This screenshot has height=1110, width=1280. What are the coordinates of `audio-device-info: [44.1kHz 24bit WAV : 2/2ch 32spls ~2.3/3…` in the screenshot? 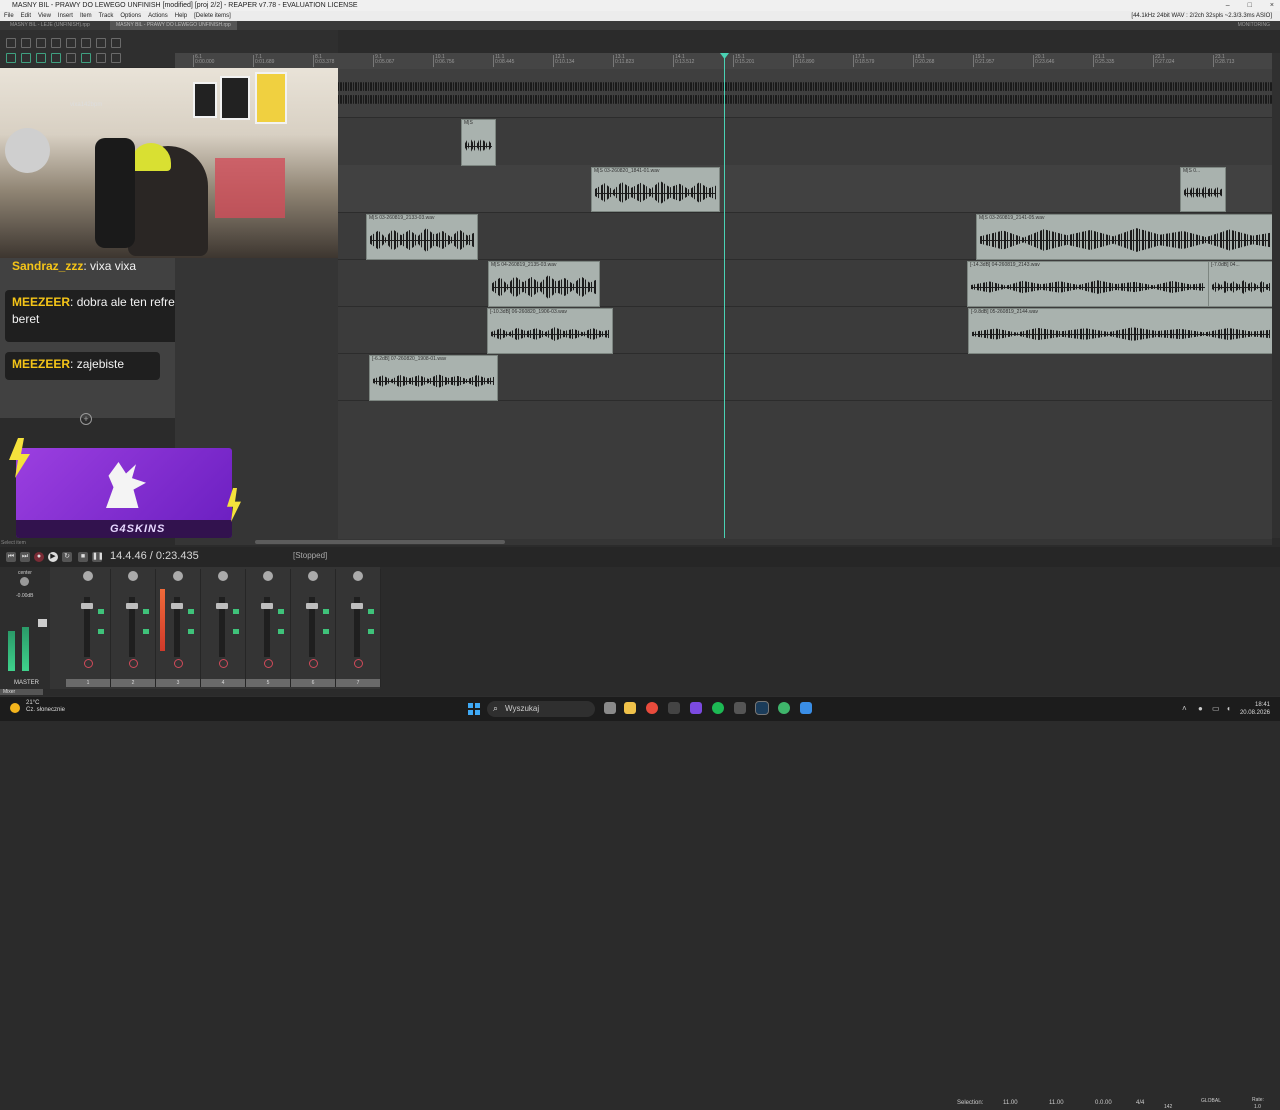 It's located at (1201, 16).